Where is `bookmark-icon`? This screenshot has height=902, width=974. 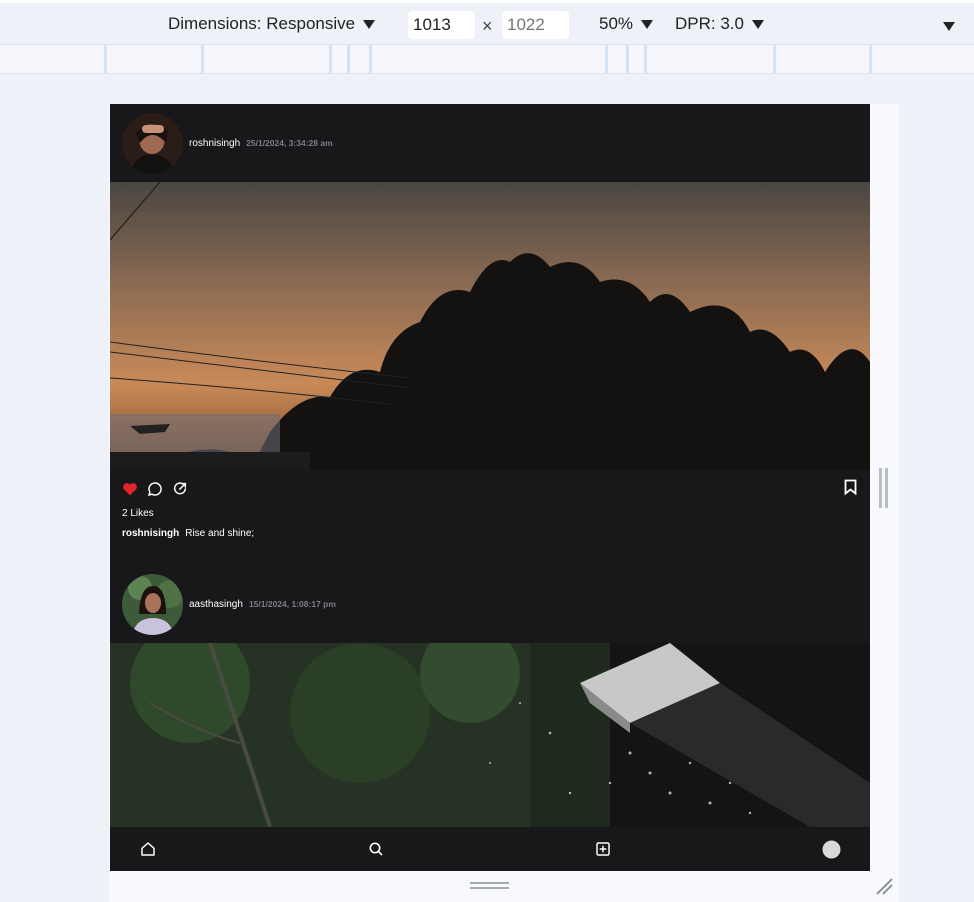
bookmark-icon is located at coordinates (850, 489).